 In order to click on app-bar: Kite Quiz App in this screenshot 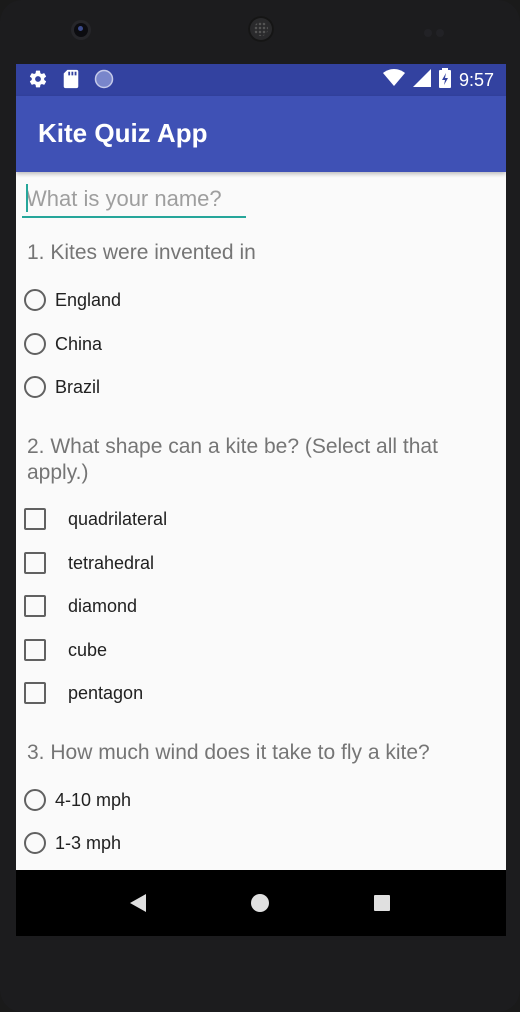, I will do `click(261, 134)`.